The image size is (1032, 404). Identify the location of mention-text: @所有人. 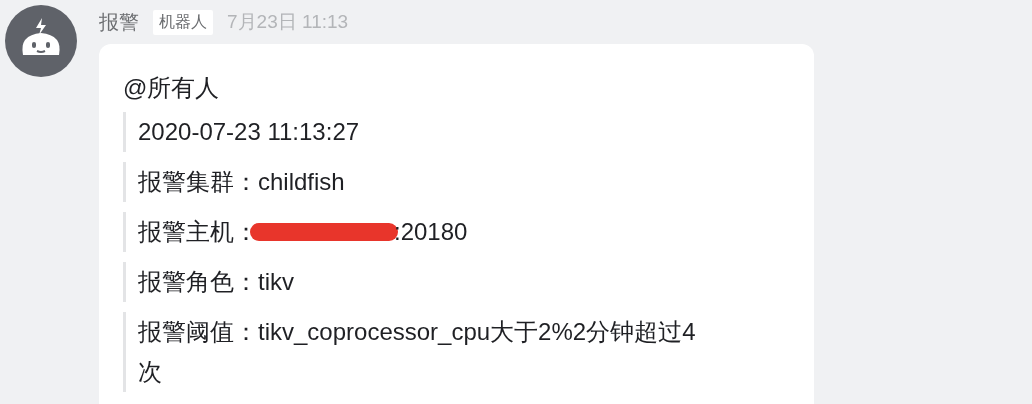
(172, 88).